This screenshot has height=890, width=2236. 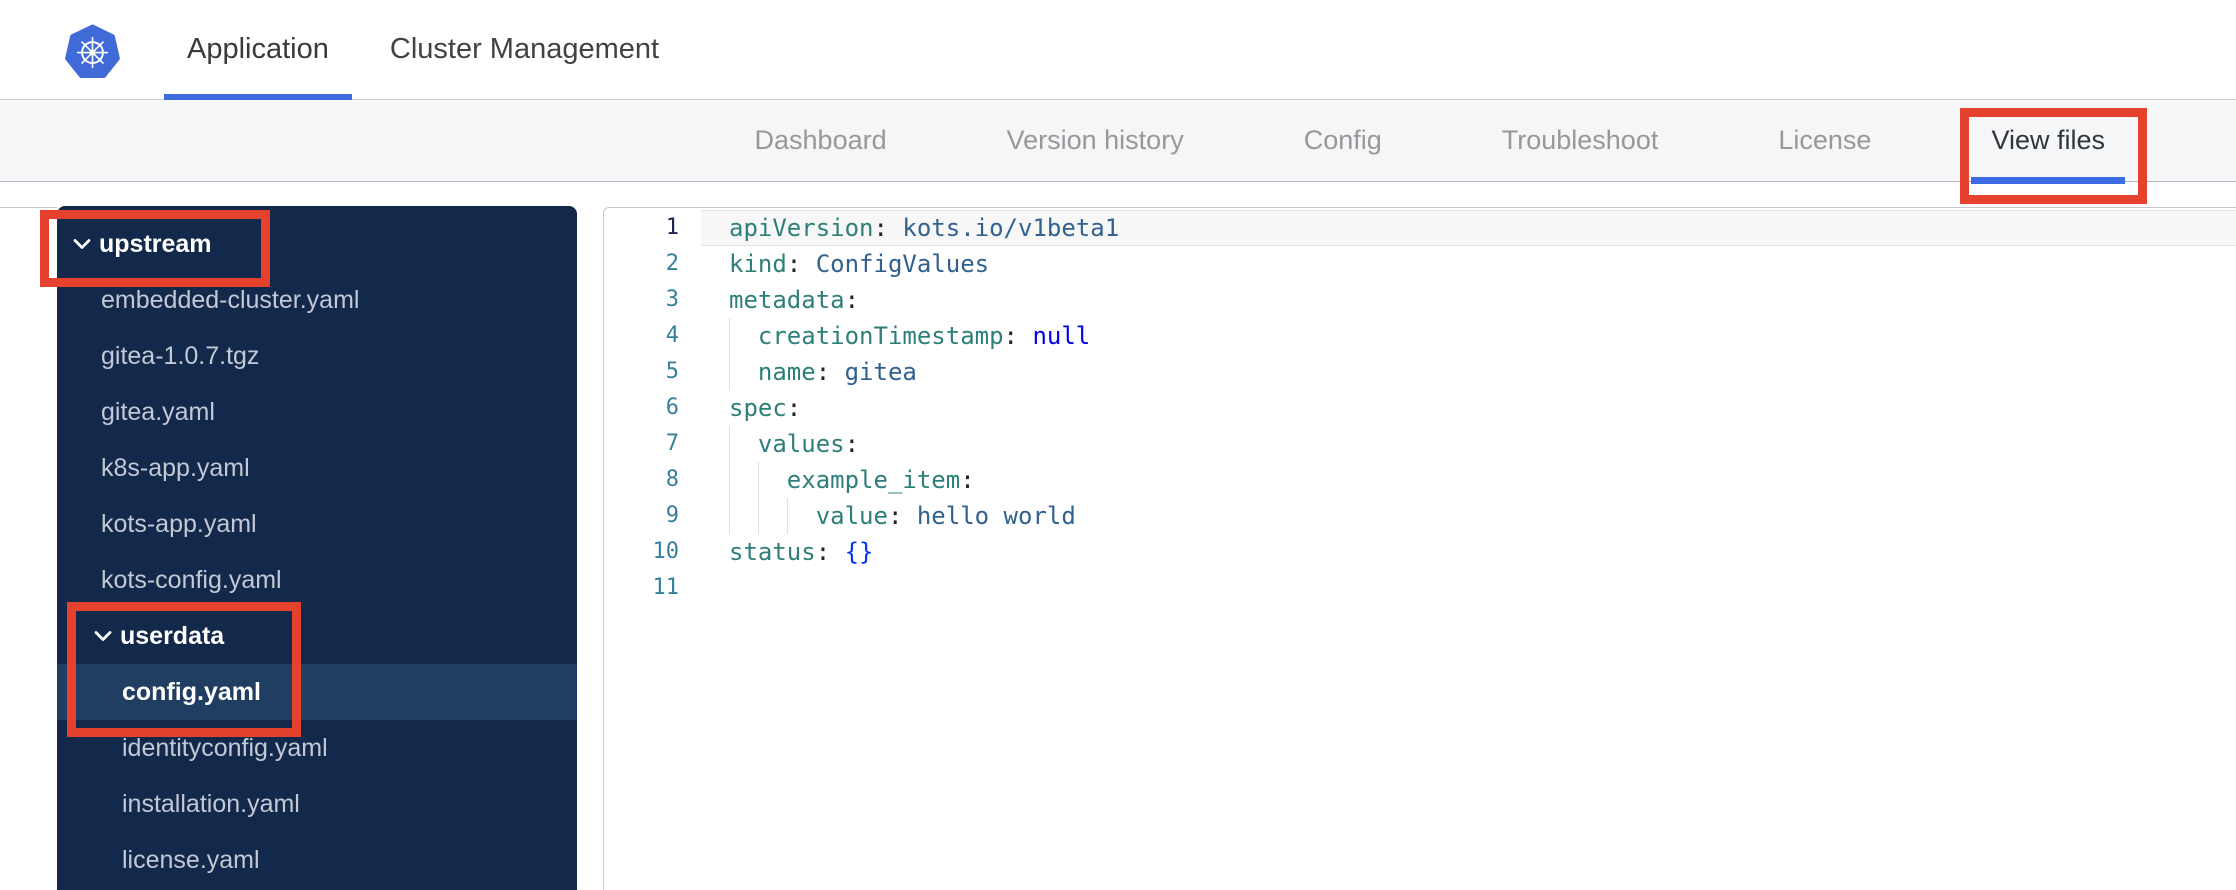 What do you see at coordinates (1824, 140) in the screenshot?
I see `subnav-tab-license: License` at bounding box center [1824, 140].